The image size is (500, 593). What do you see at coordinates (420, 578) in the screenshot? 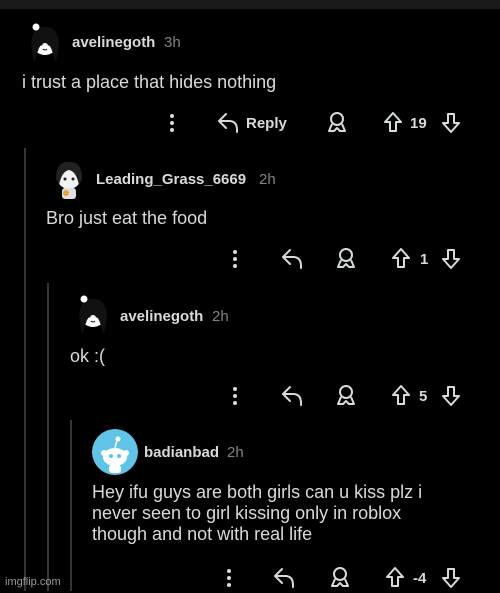
I see `vote-score: -4` at bounding box center [420, 578].